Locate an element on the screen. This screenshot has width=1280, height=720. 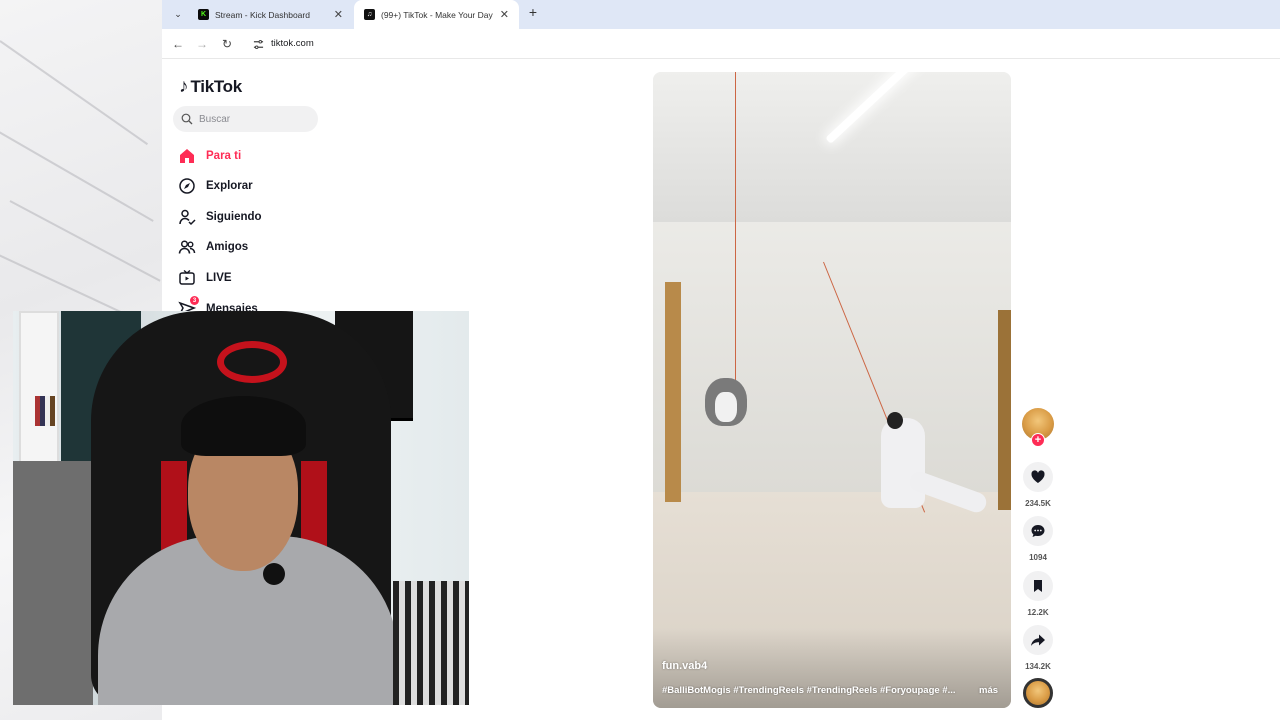
headset-mic is located at coordinates (274, 574).